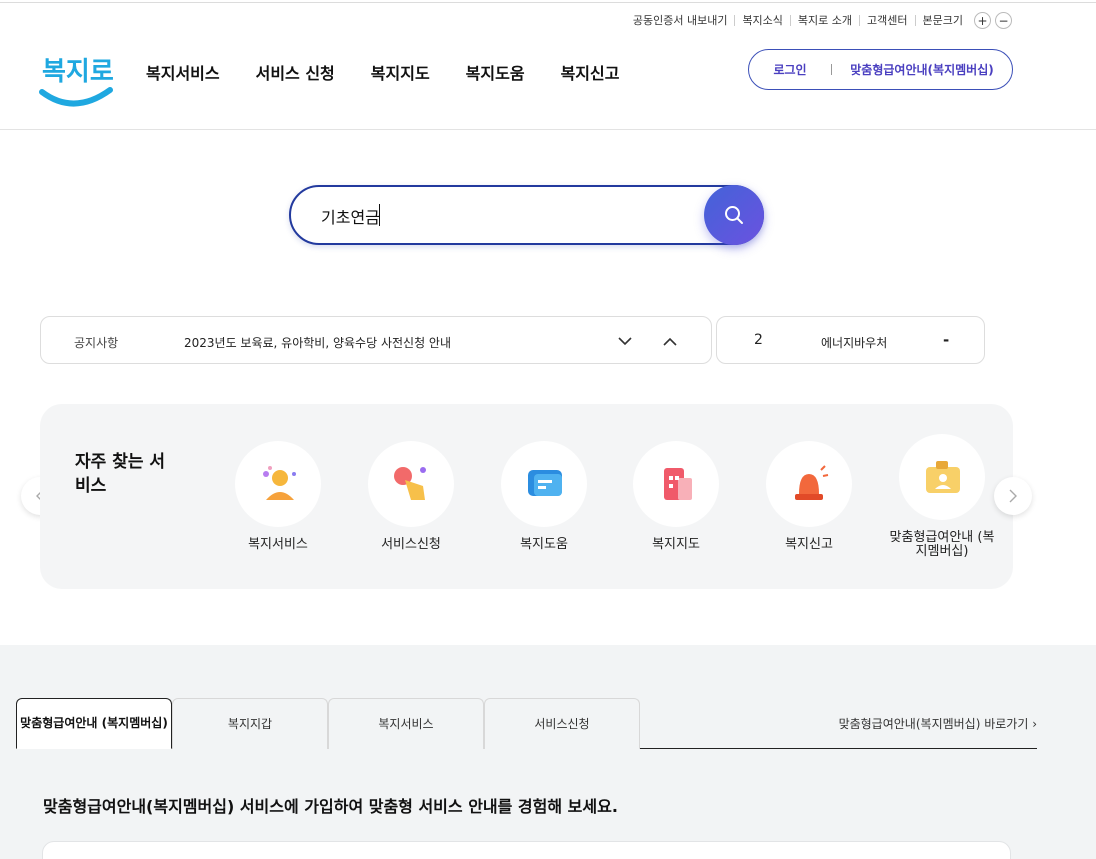 Image resolution: width=1096 pixels, height=859 pixels. What do you see at coordinates (183, 72) in the screenshot?
I see `nav-welfare-service: 복지서비스` at bounding box center [183, 72].